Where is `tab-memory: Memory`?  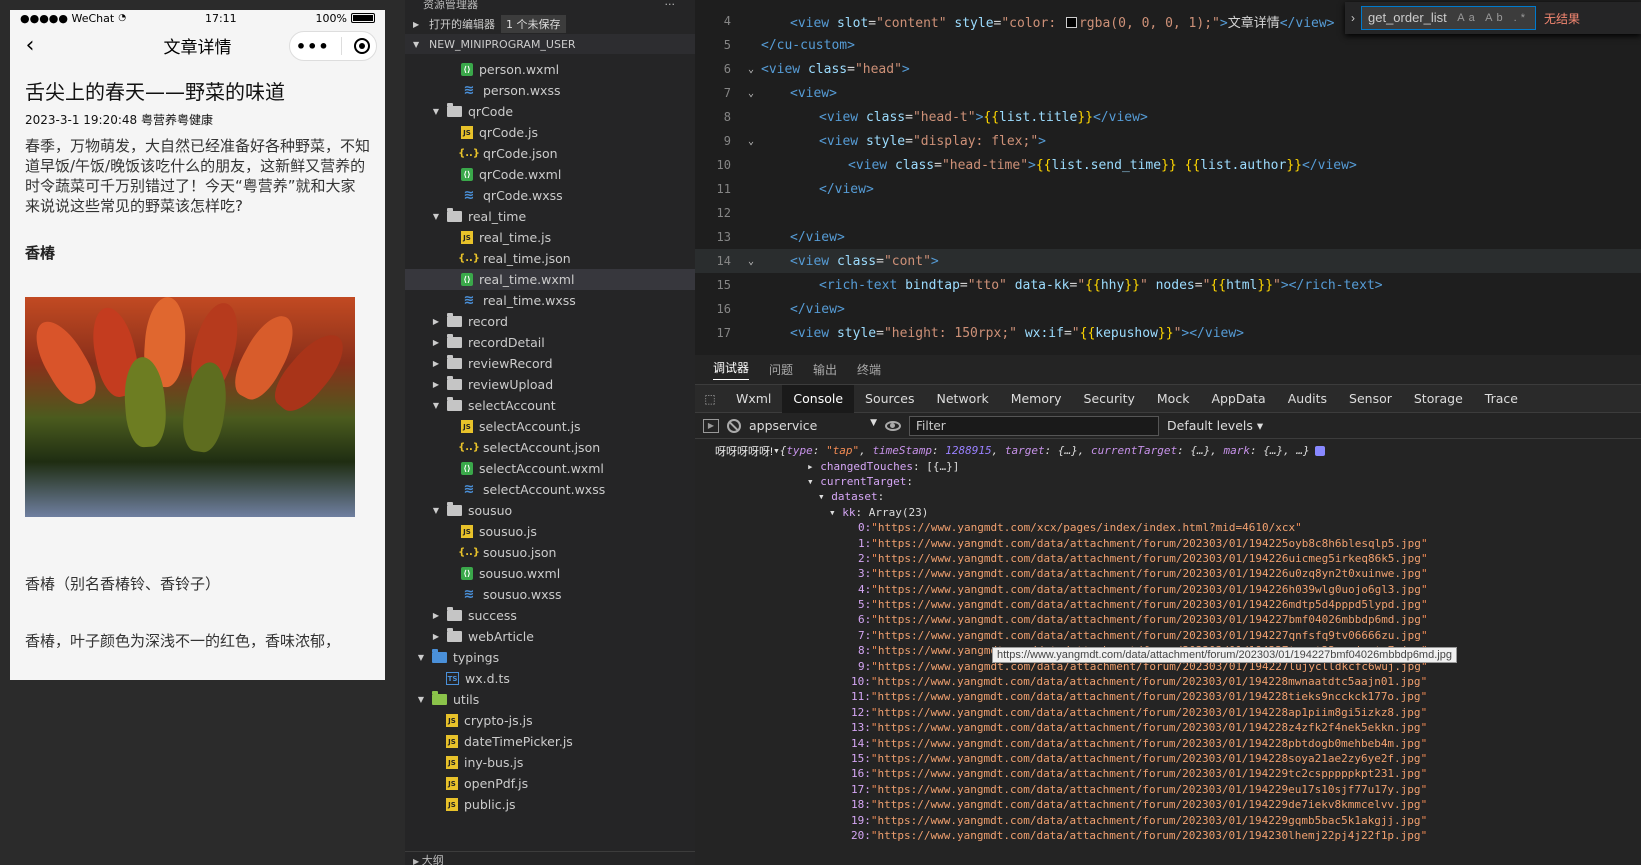 tab-memory: Memory is located at coordinates (1036, 399).